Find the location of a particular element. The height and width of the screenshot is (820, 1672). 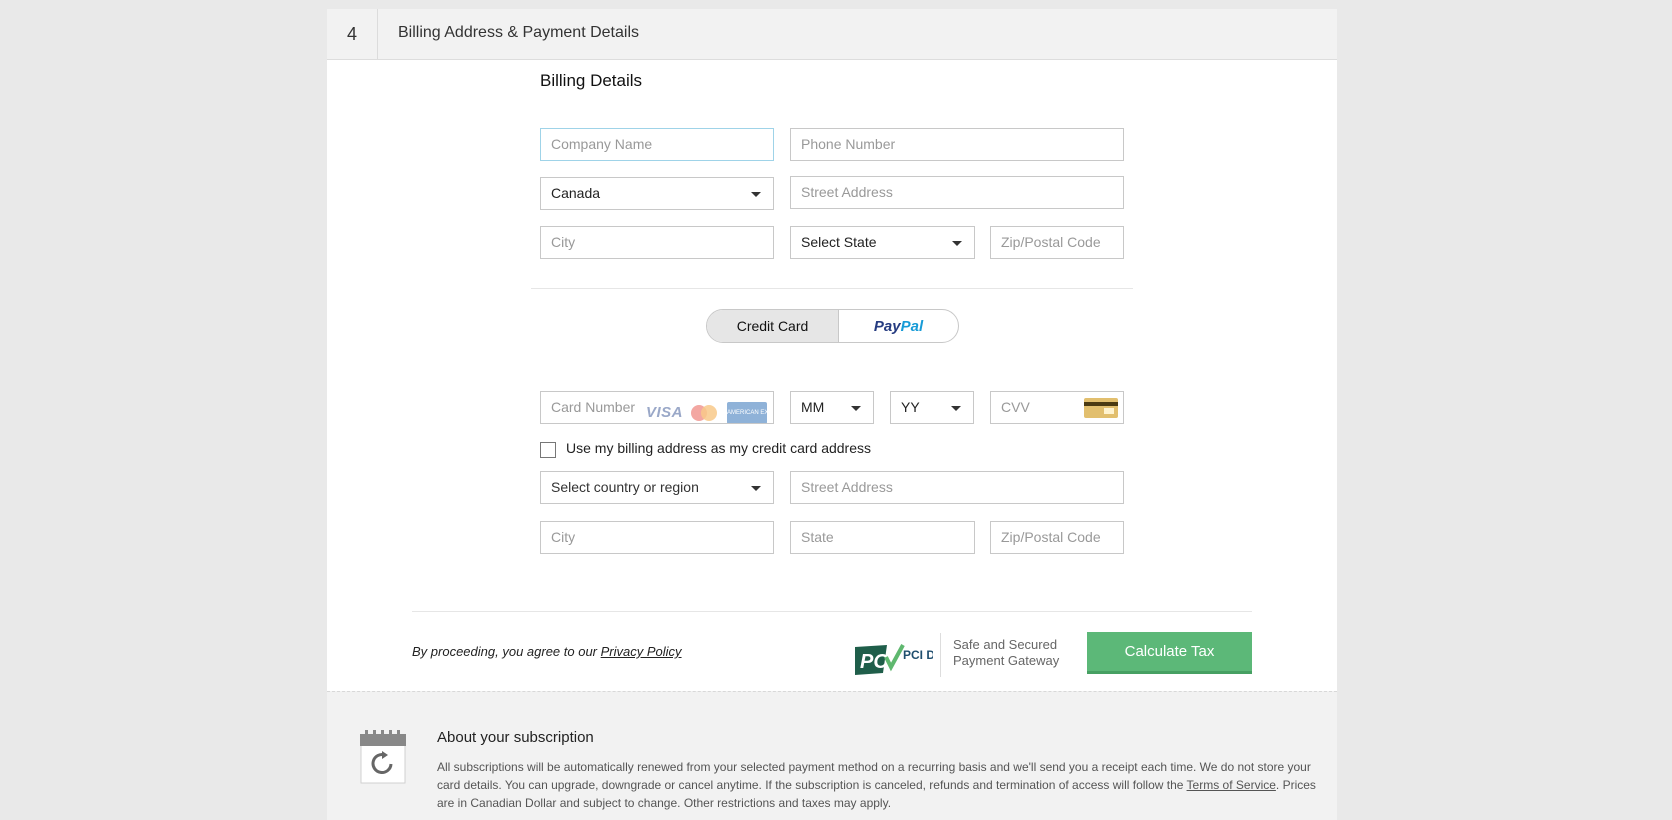

card-country-select-value: Select country or region is located at coordinates (625, 487).